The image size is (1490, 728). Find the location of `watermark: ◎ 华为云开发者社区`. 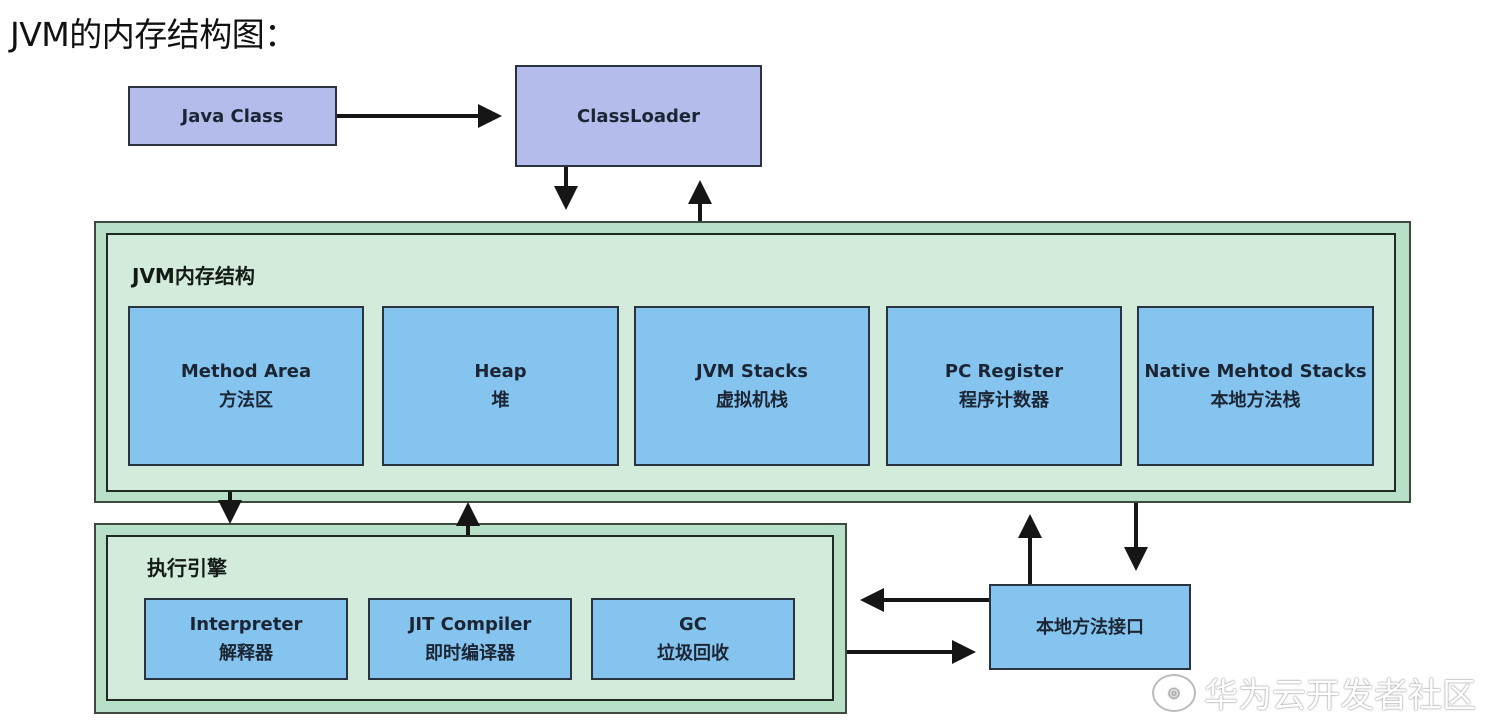

watermark: ◎ 华为云开发者社区 is located at coordinates (1314, 692).